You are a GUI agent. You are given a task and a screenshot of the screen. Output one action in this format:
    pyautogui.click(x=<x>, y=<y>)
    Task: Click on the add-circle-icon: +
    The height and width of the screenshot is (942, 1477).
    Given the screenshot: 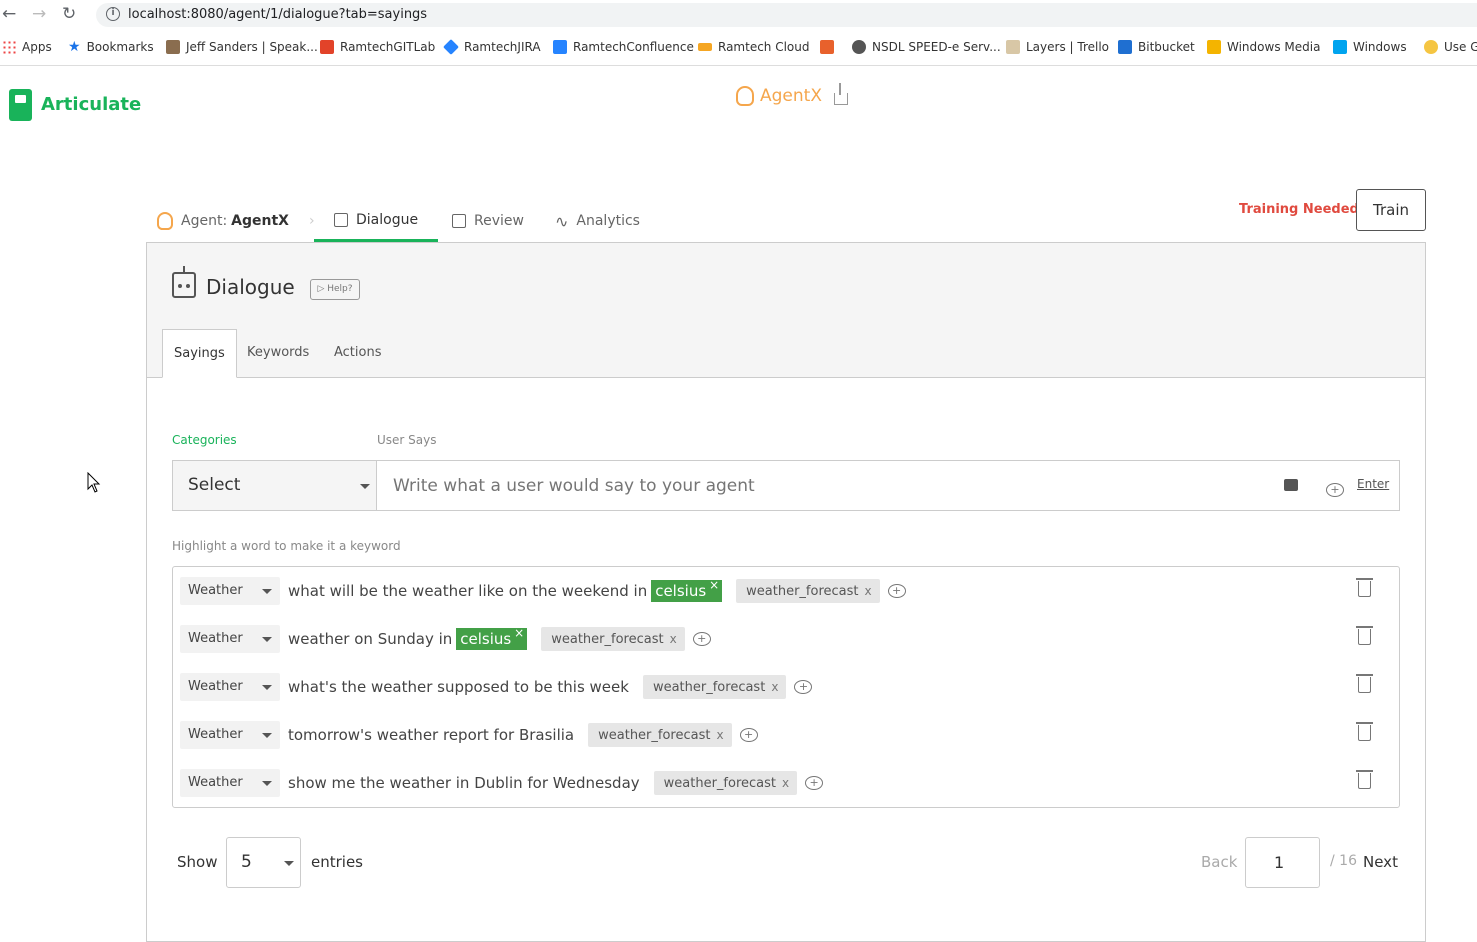 What is the action you would take?
    pyautogui.click(x=1335, y=490)
    